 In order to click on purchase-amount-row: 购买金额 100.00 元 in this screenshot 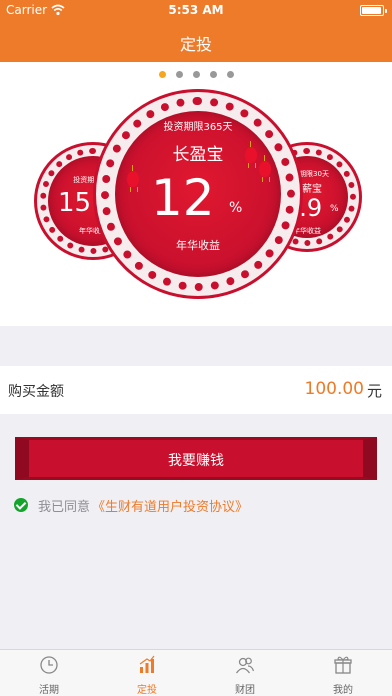, I will do `click(196, 390)`.